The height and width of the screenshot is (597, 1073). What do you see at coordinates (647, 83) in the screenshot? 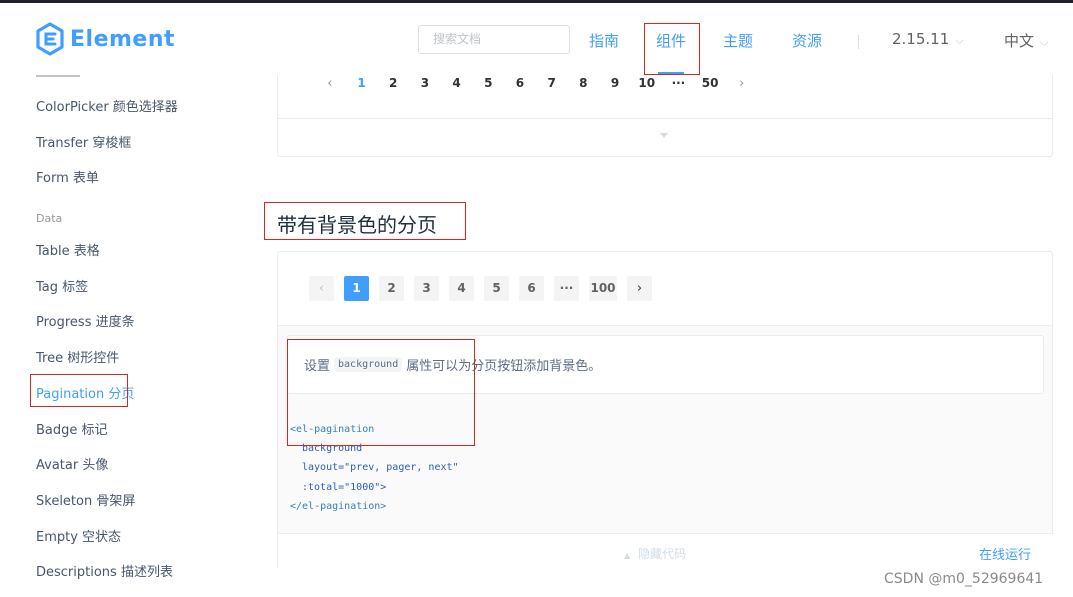
I see `page-button: 10` at bounding box center [647, 83].